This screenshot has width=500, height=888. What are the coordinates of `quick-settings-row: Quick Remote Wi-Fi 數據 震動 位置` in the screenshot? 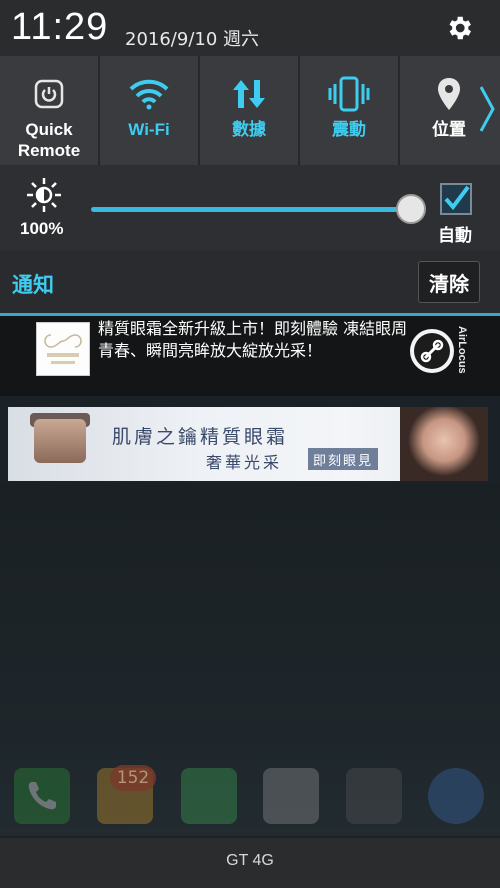 It's located at (250, 110).